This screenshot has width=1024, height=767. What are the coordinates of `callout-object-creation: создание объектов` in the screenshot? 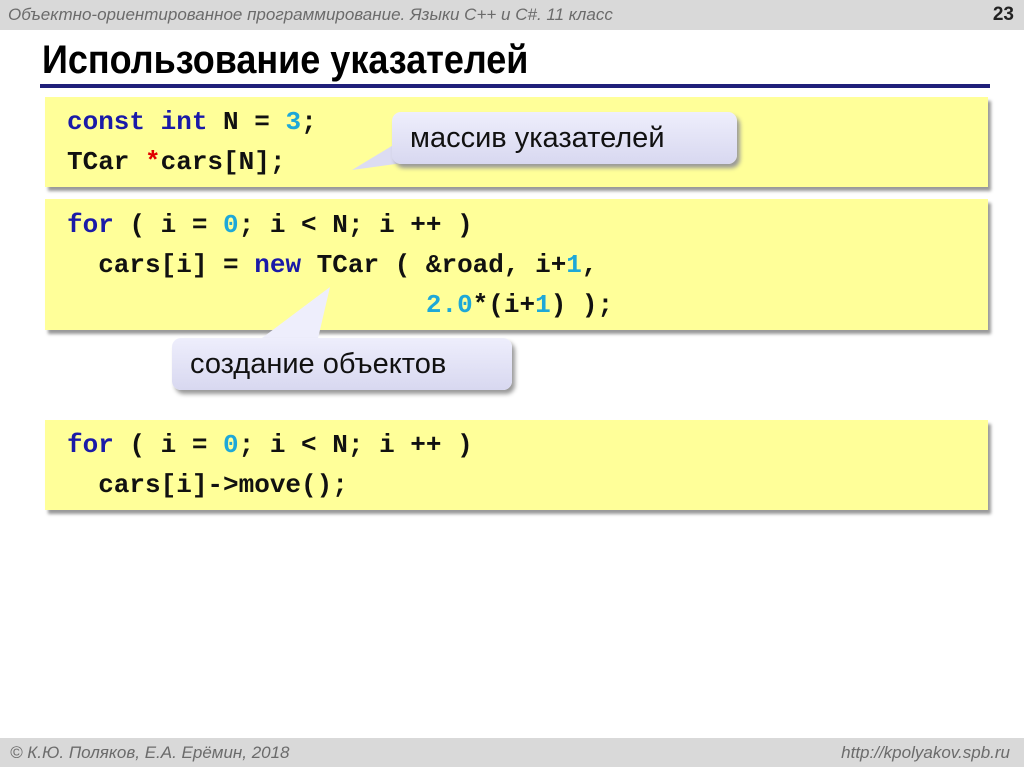 It's located at (342, 364).